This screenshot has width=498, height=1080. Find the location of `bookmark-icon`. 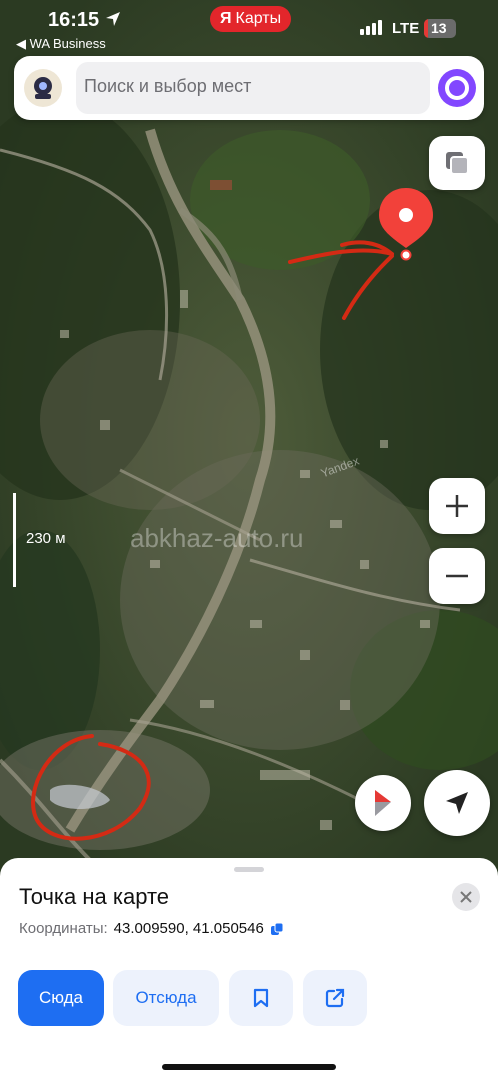

bookmark-icon is located at coordinates (261, 998).